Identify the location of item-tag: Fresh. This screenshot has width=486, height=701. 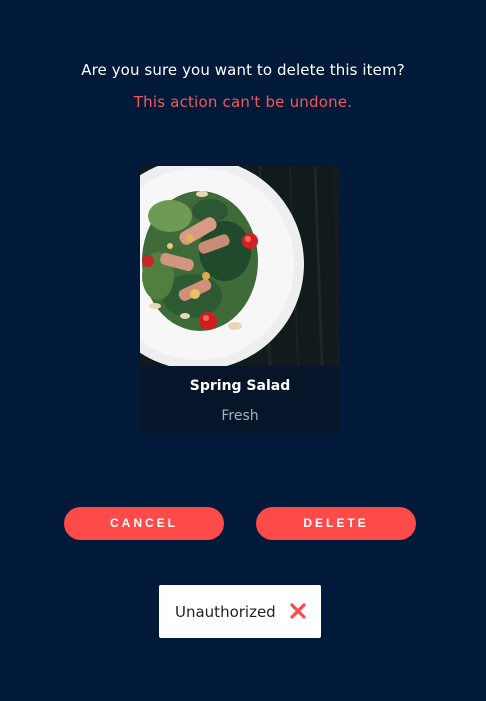
(240, 416).